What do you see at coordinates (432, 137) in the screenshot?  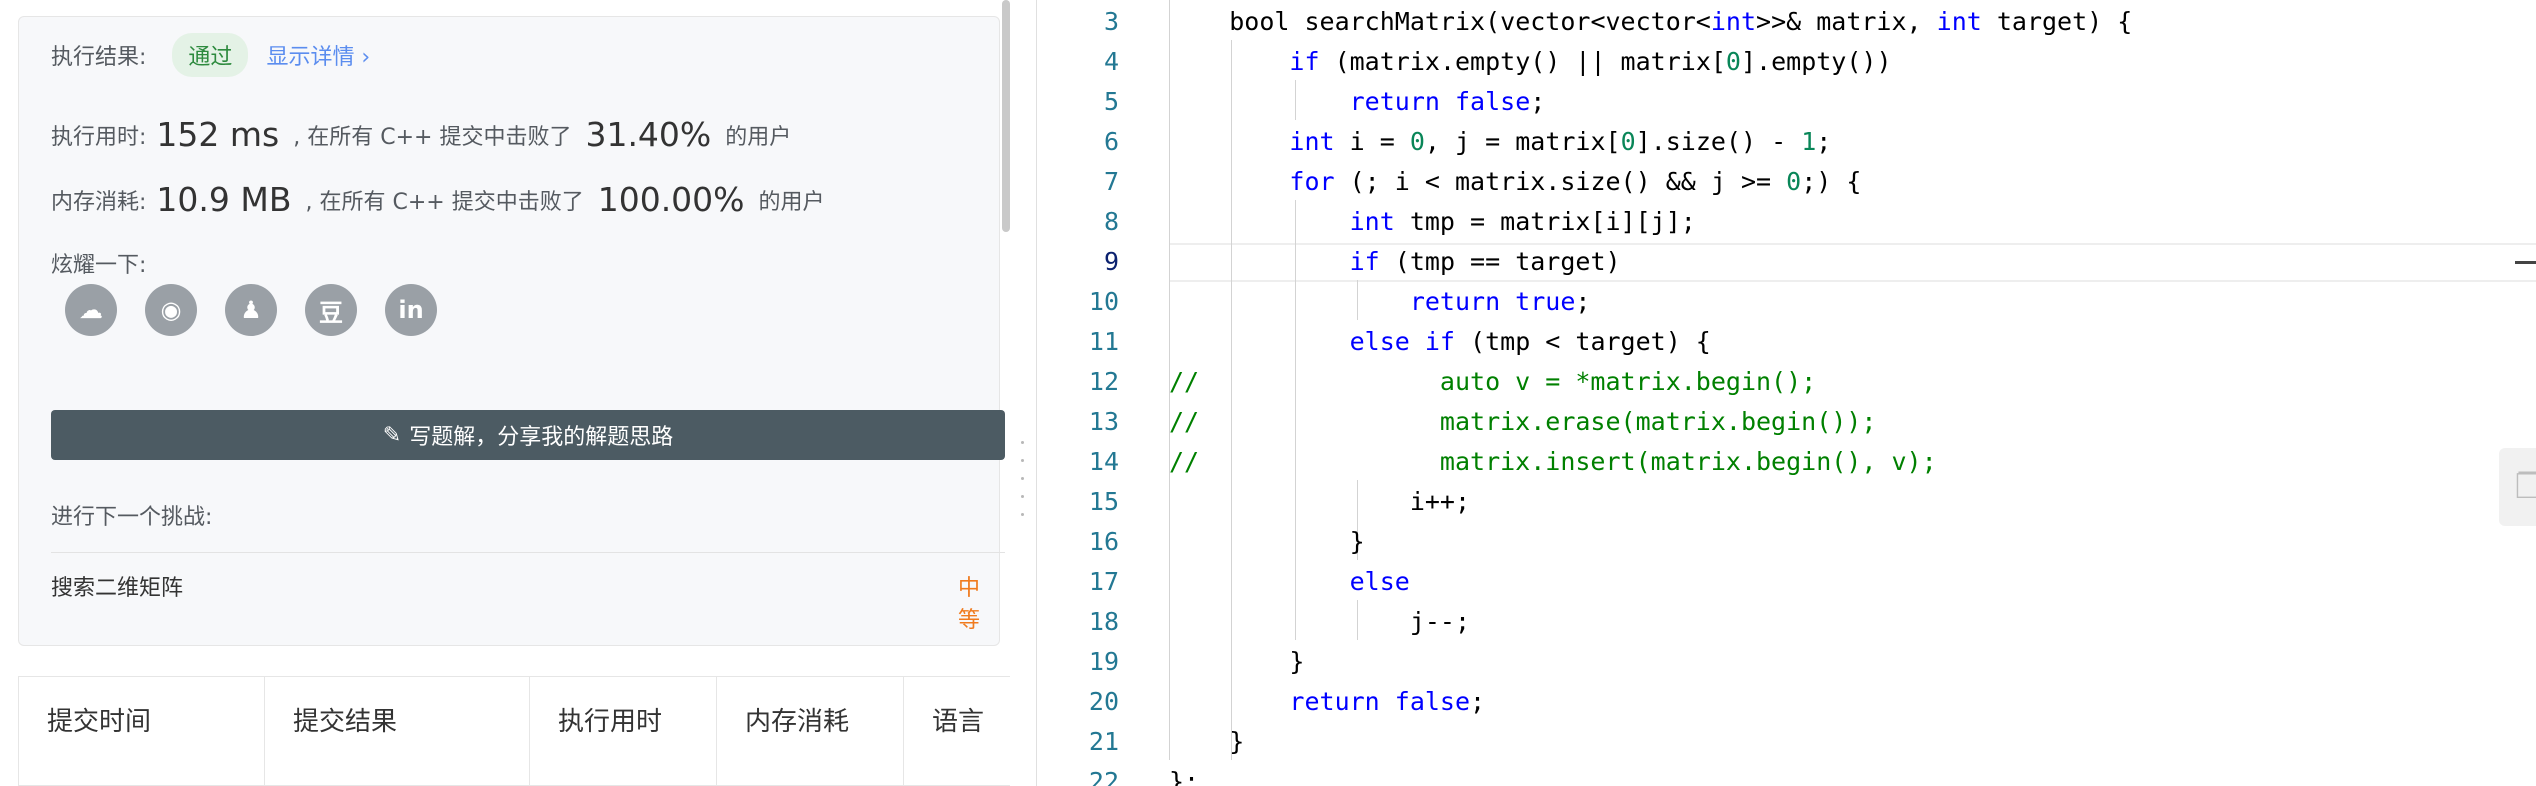 I see `runtime-text: , 在所有 C++ 提交中击败了` at bounding box center [432, 137].